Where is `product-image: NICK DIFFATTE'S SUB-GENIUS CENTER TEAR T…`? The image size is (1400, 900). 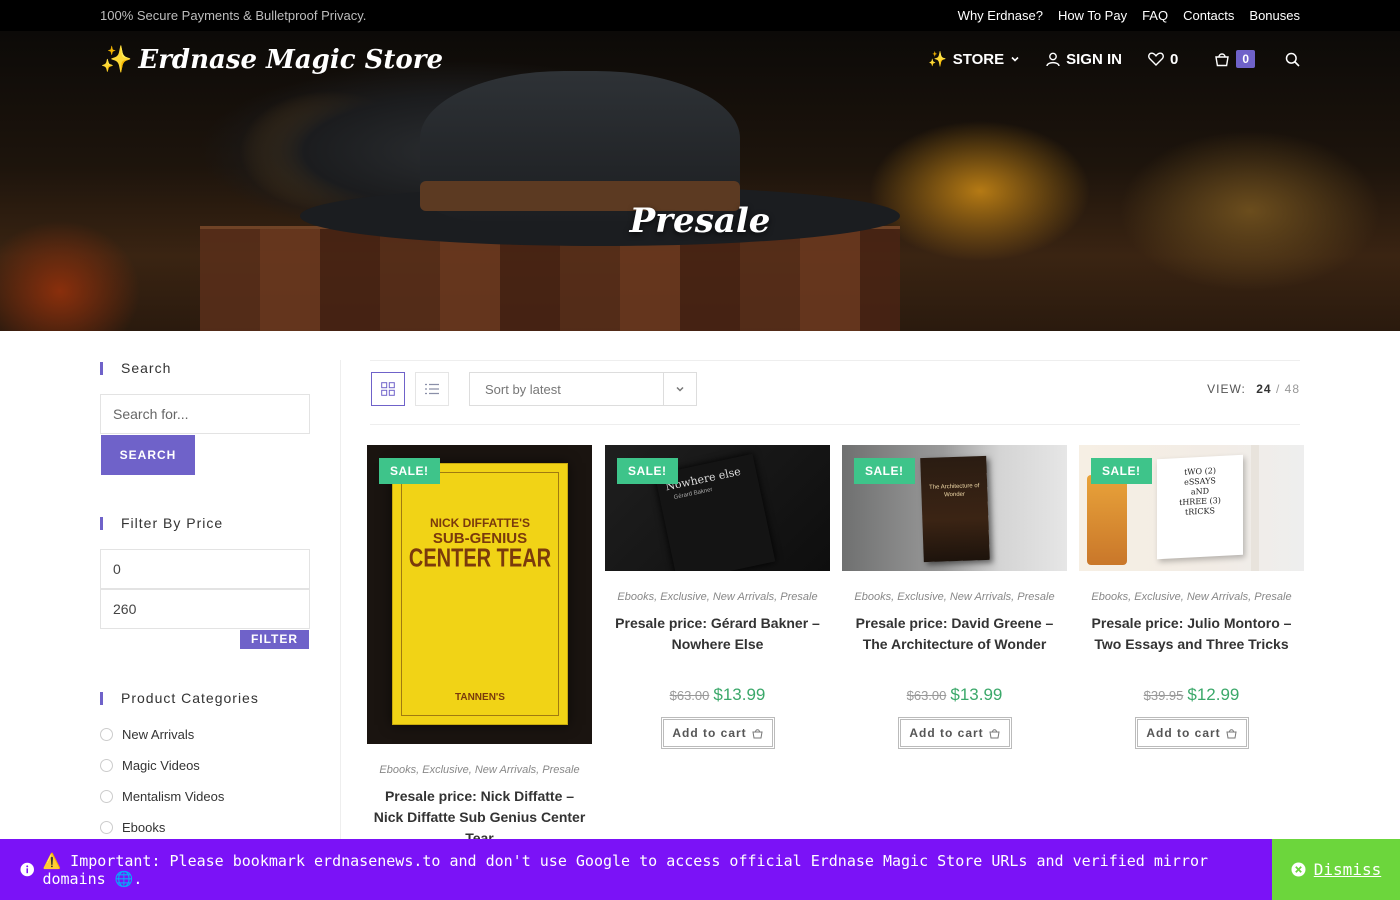
product-image: NICK DIFFATTE'S SUB-GENIUS CENTER TEAR T… is located at coordinates (479, 594).